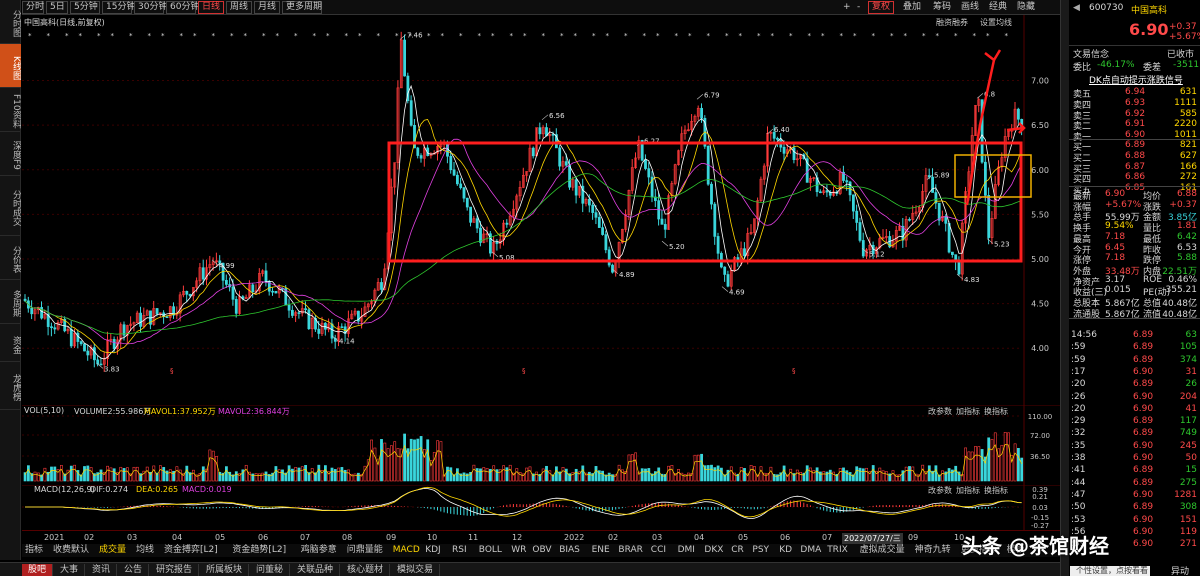 The image size is (1200, 576). What do you see at coordinates (302, 7) in the screenshot?
I see `period-tab-9: 更多周期` at bounding box center [302, 7].